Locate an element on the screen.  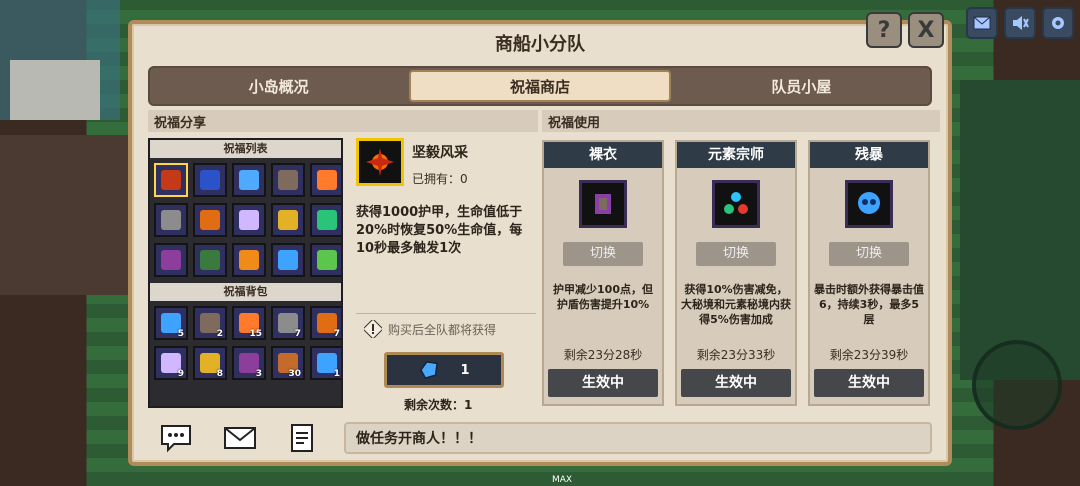
card-time-left: 剩余23分33秒 is located at coordinates (736, 355).